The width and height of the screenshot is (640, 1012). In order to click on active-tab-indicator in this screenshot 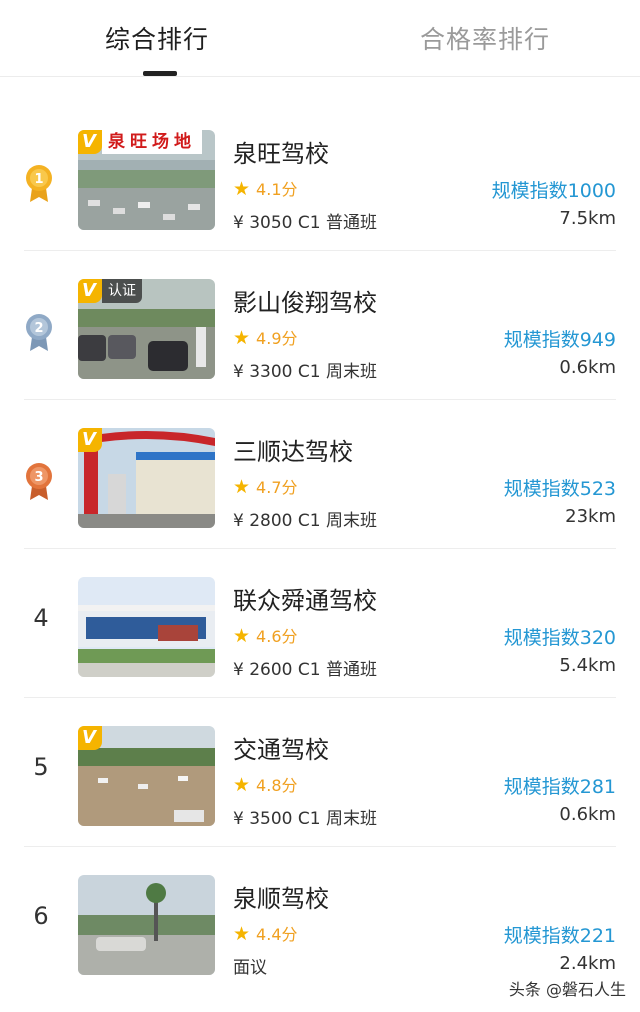, I will do `click(160, 73)`.